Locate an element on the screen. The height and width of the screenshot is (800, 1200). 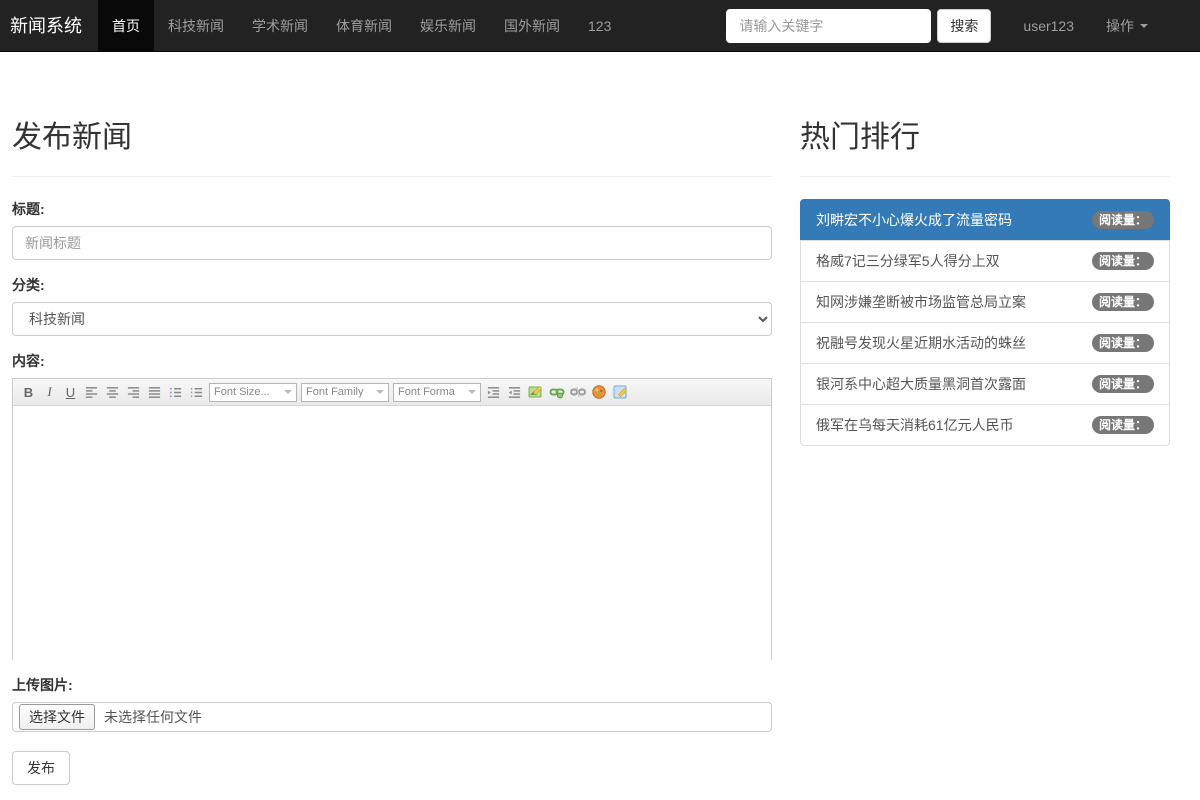
font-format-label: Font Forma is located at coordinates (426, 392).